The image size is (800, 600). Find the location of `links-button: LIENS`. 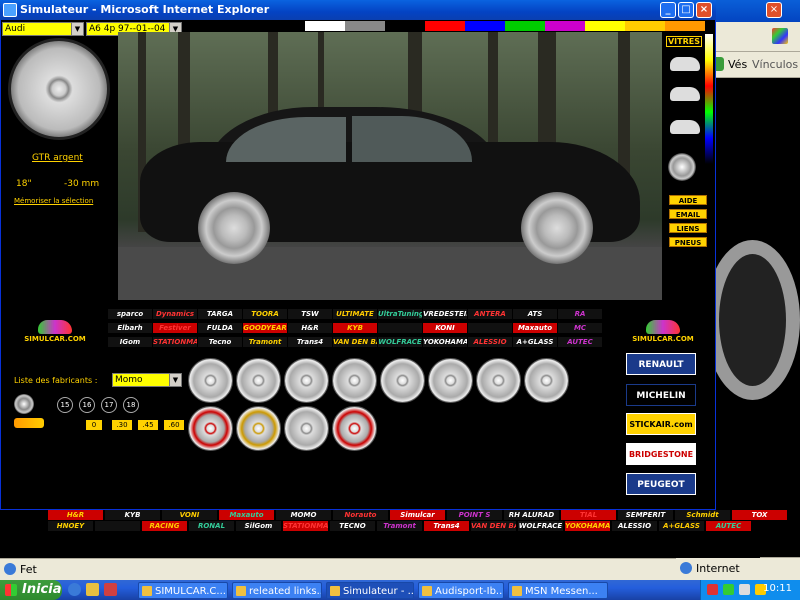

links-button: LIENS is located at coordinates (688, 228).